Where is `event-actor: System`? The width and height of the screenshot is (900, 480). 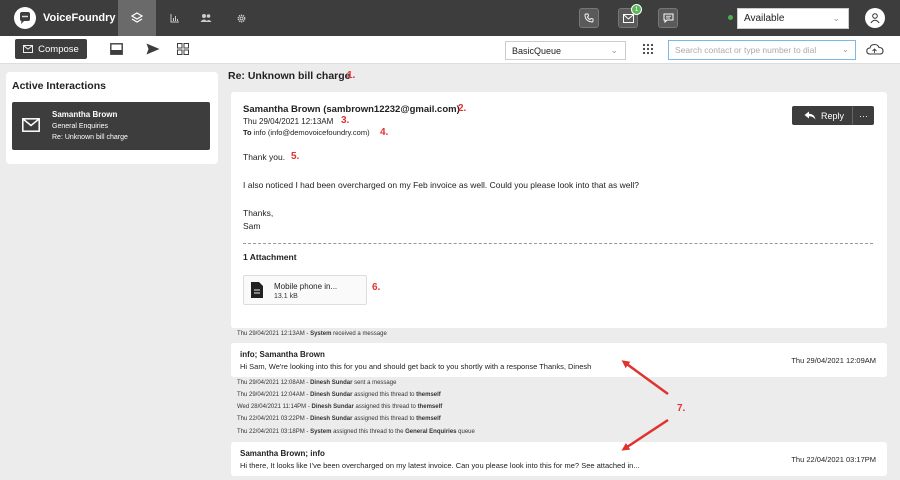
event-actor: System is located at coordinates (321, 432).